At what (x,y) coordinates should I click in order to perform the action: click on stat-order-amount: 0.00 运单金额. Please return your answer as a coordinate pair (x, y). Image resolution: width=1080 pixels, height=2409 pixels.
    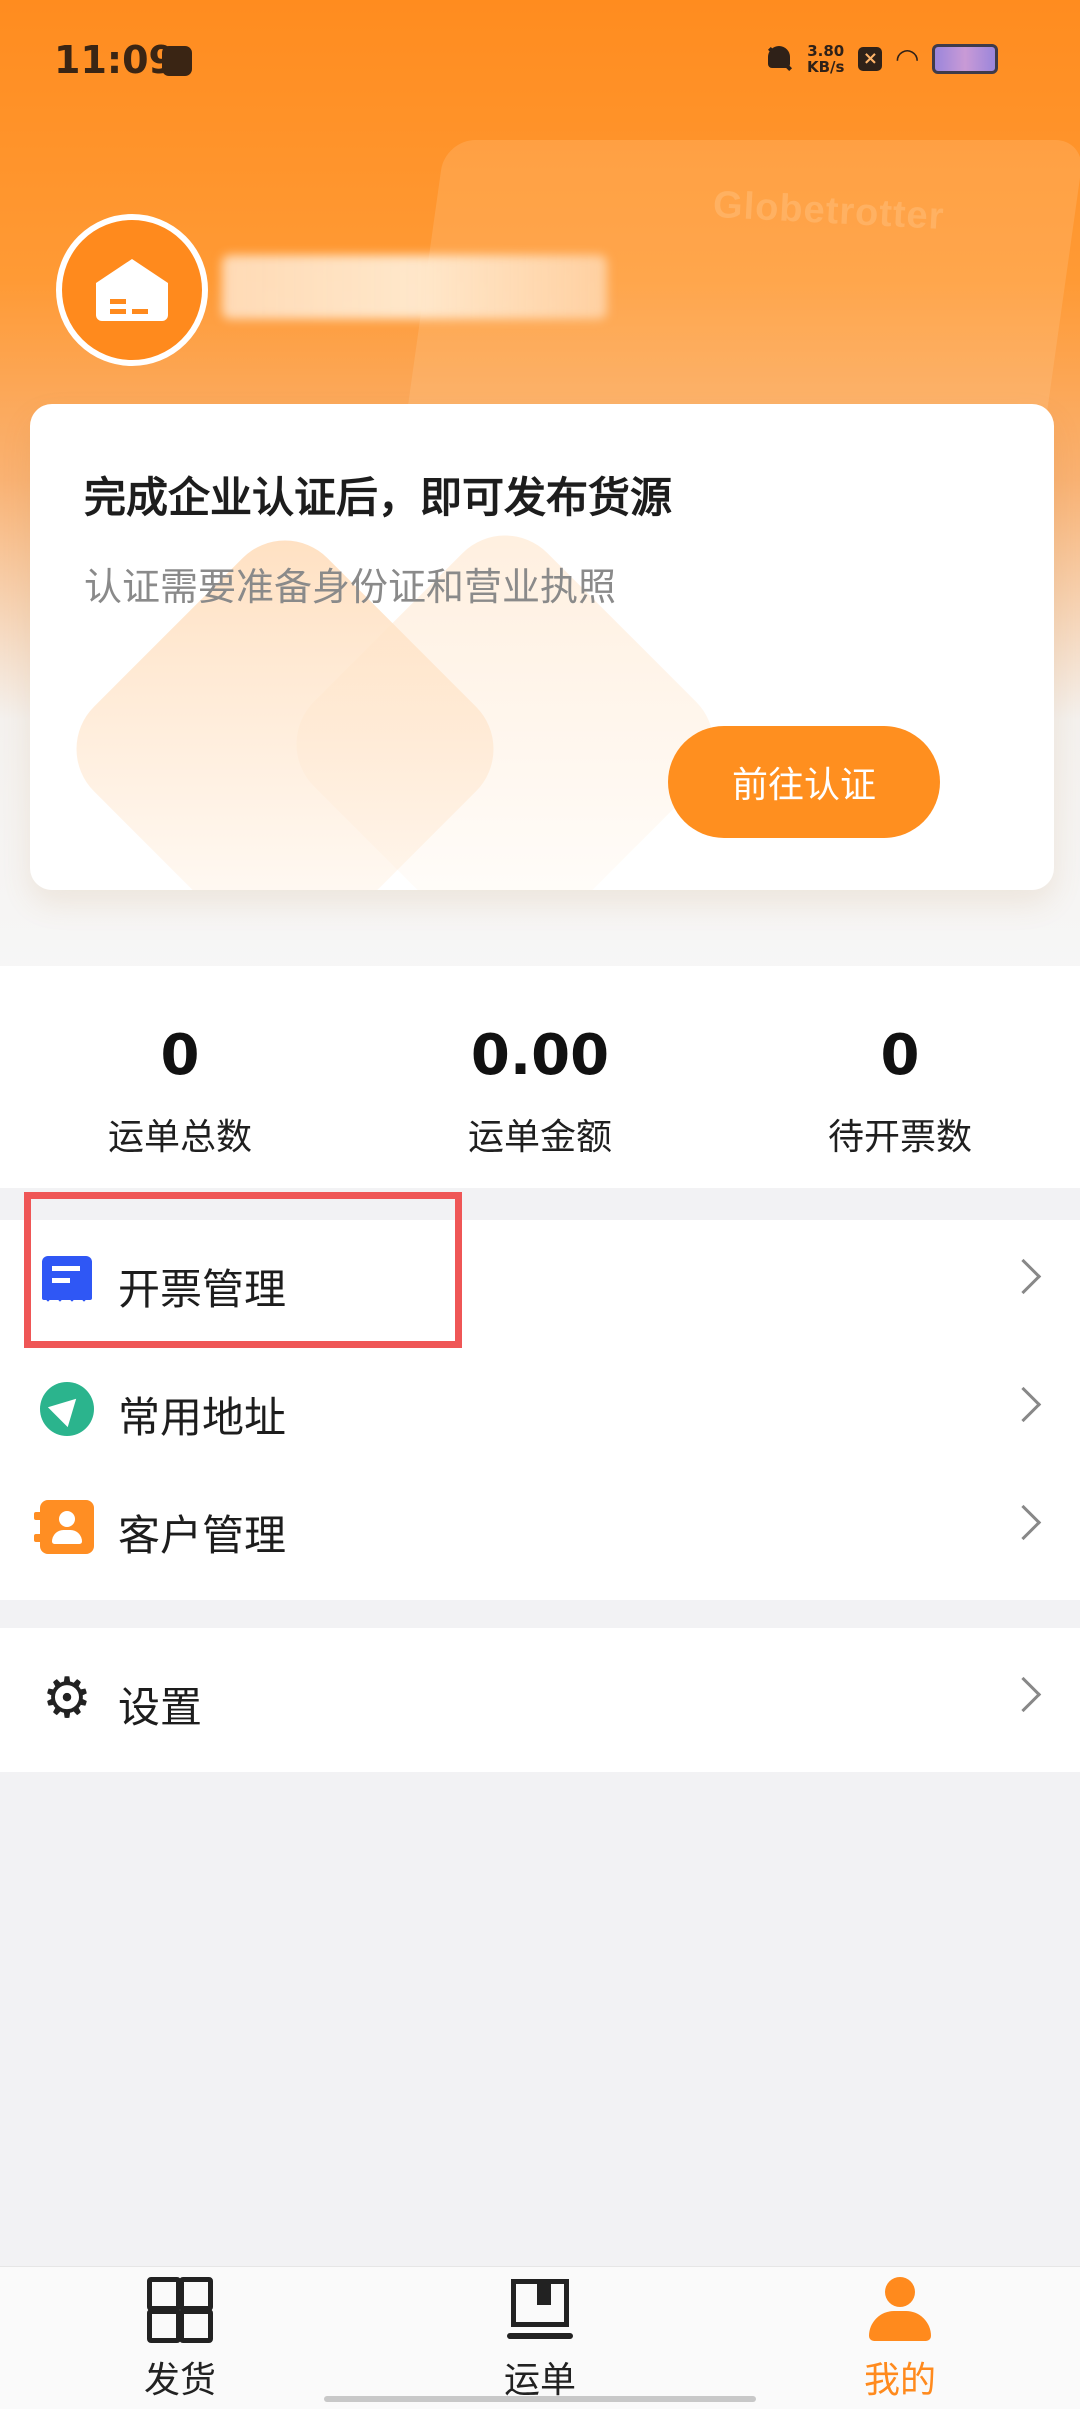
    Looking at the image, I should click on (540, 1077).